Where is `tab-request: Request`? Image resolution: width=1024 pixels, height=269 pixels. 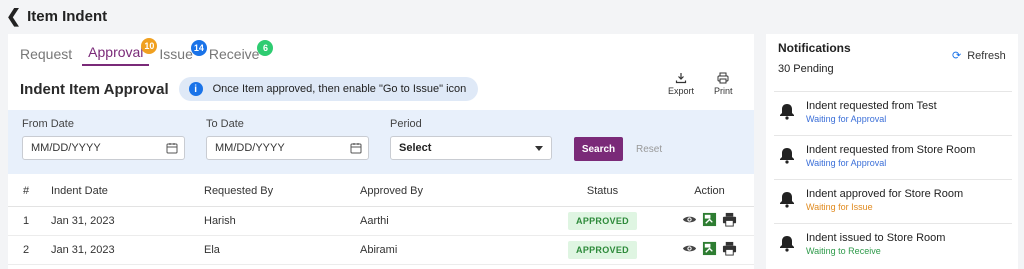
tab-request: Request is located at coordinates (46, 56).